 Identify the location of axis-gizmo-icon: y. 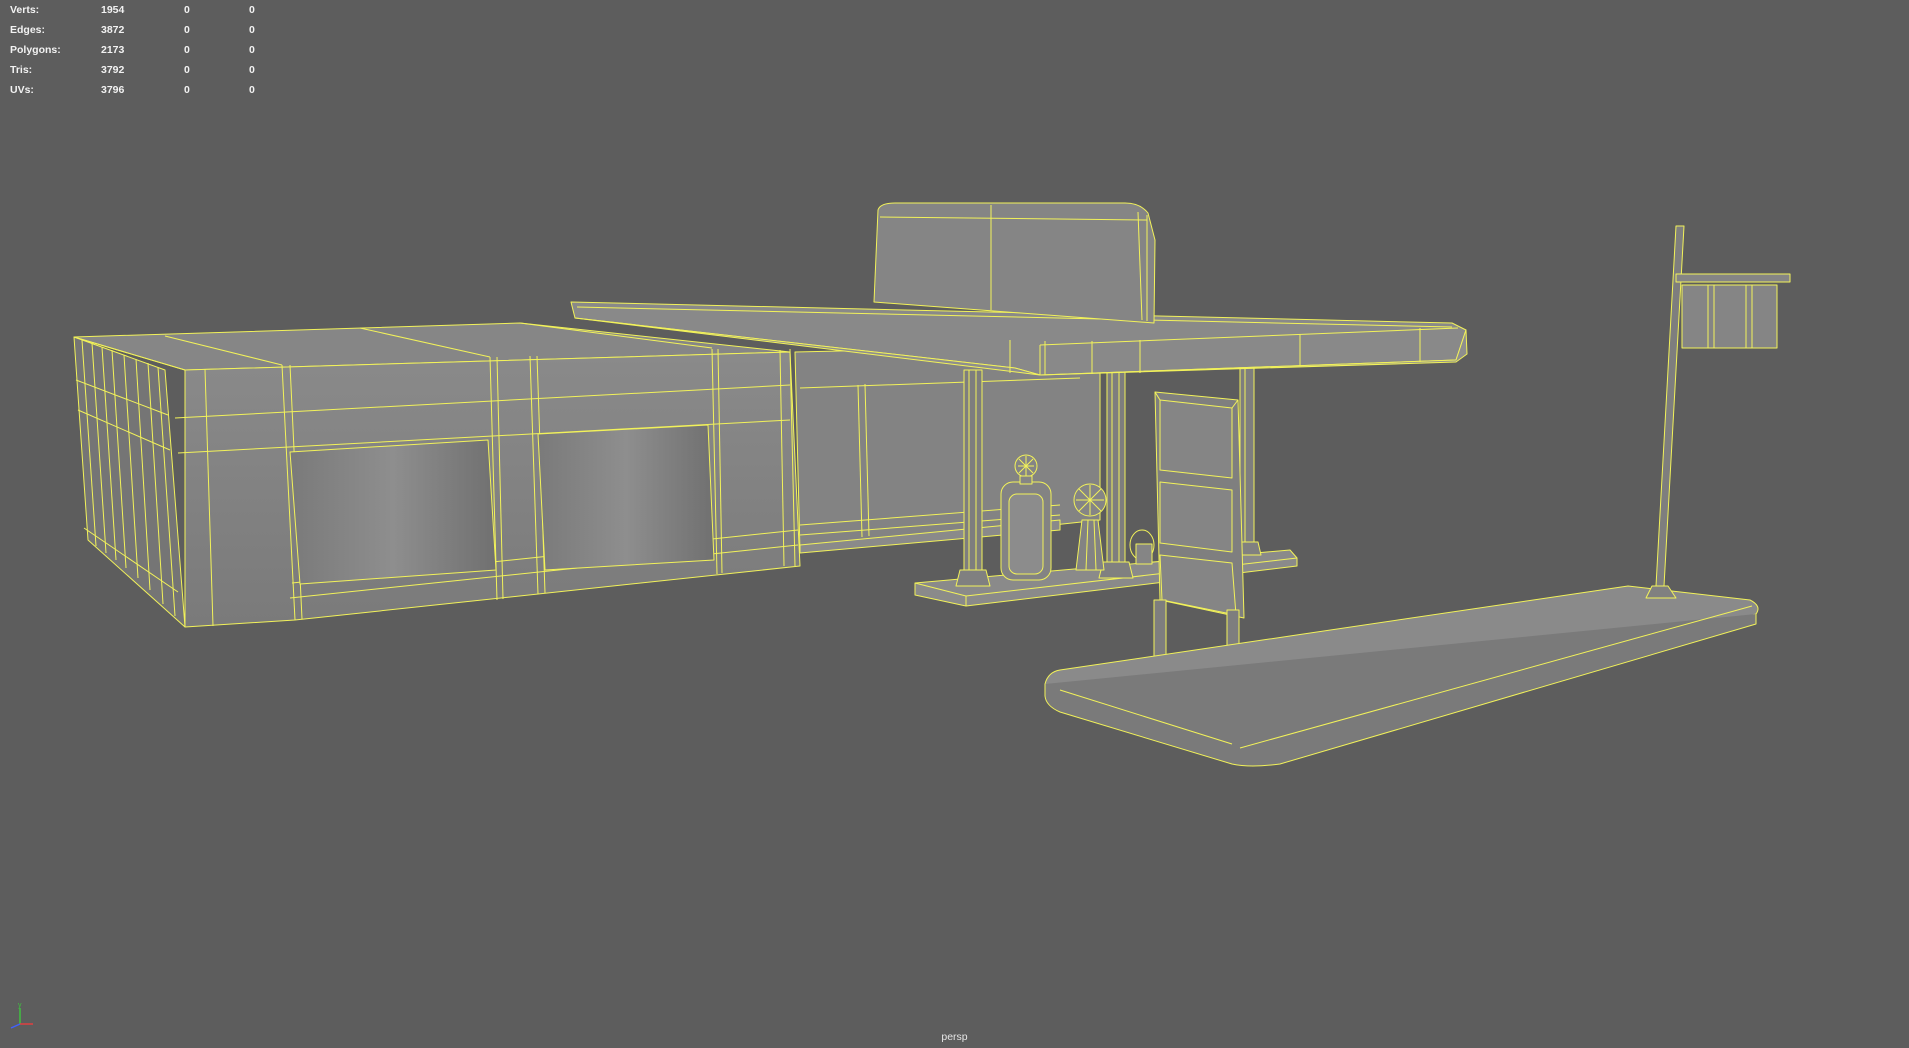
(21, 1015).